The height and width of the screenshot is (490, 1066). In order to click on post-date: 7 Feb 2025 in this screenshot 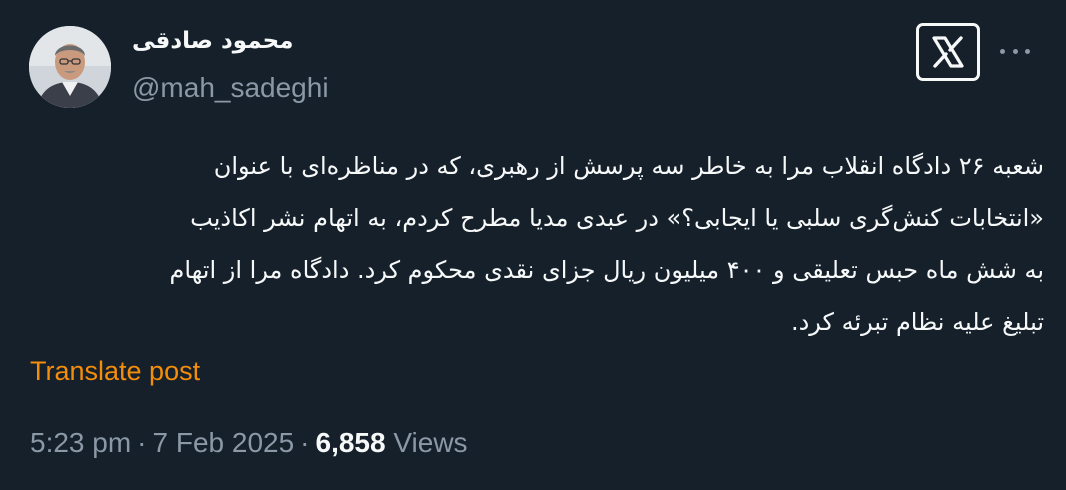, I will do `click(224, 442)`.